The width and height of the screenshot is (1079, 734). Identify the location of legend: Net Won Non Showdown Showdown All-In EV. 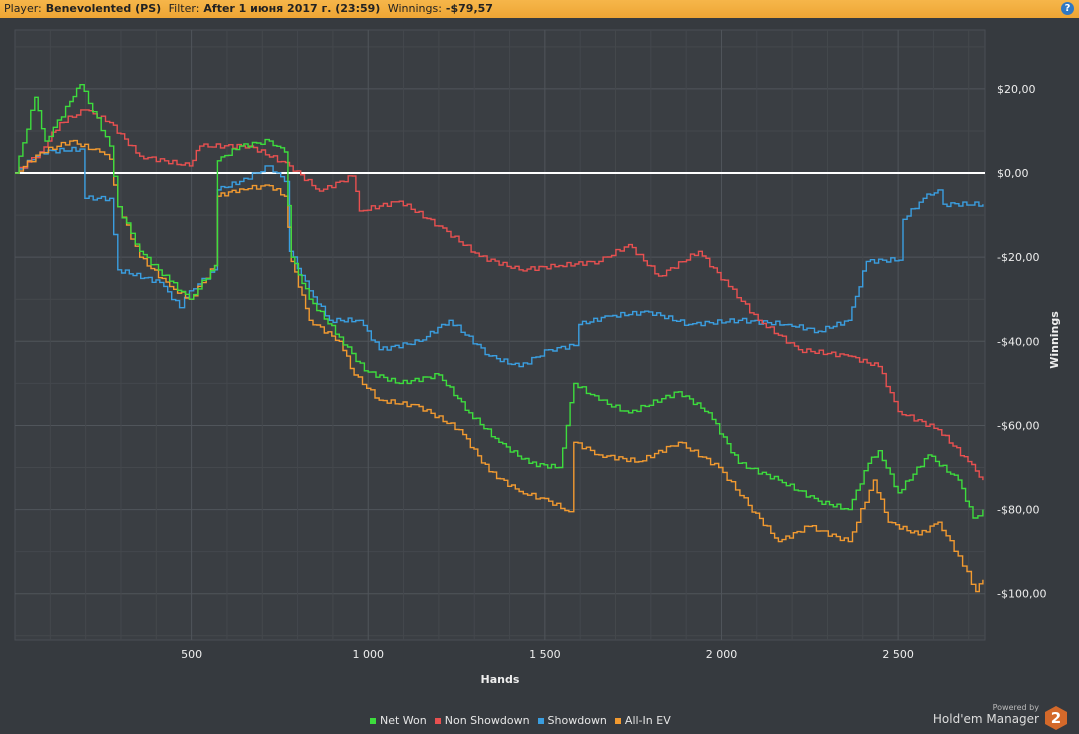
(520, 720).